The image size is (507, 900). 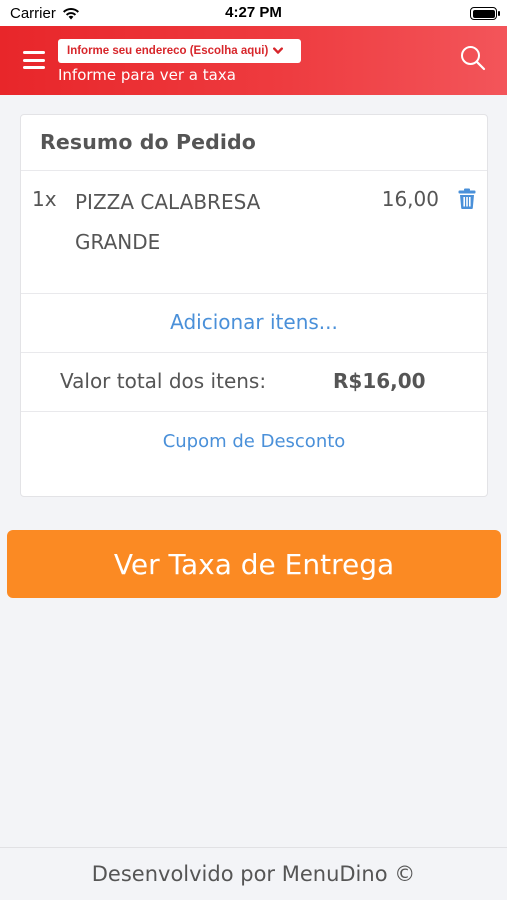 I want to click on footer: Desenvolvido por MenuDino ©, so click(x=253, y=873).